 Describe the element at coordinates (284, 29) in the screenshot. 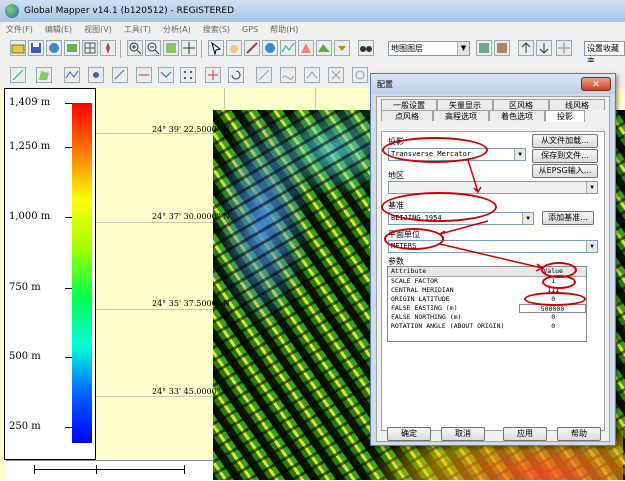

I see `menu-help: 帮助(H)` at that location.